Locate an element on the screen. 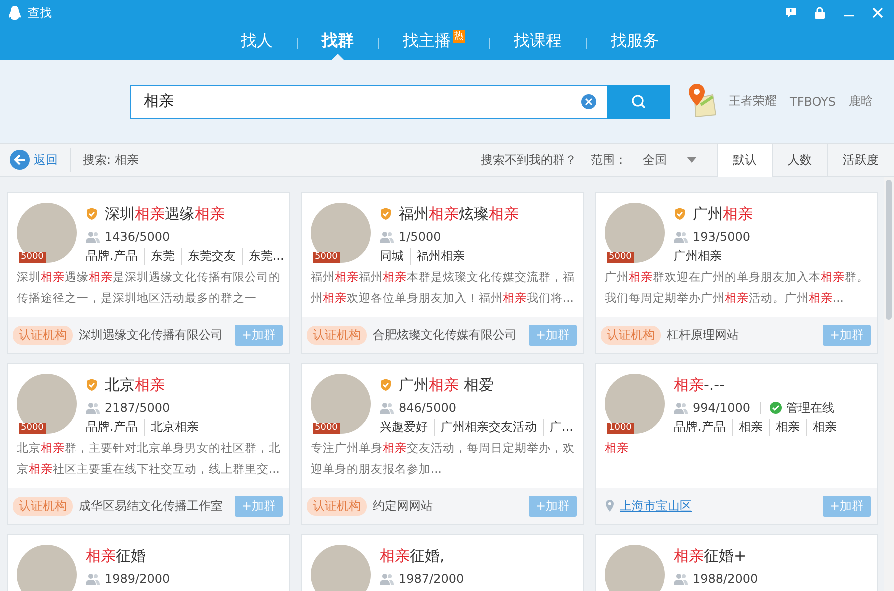 The width and height of the screenshot is (894, 591). not-found-link: 搜索不到我的群？ is located at coordinates (529, 160).